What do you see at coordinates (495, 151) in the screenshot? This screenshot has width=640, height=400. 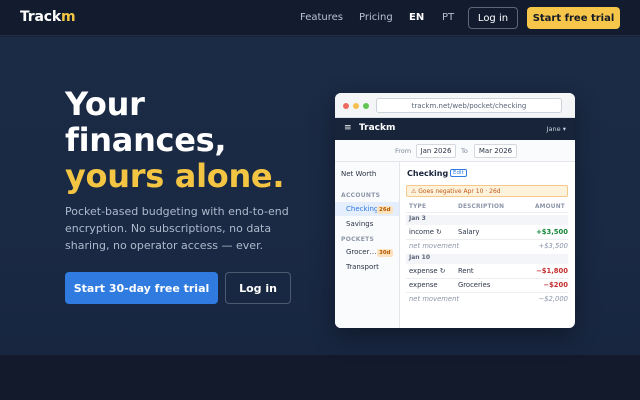 I see `to-date-field: Mar 2026` at bounding box center [495, 151].